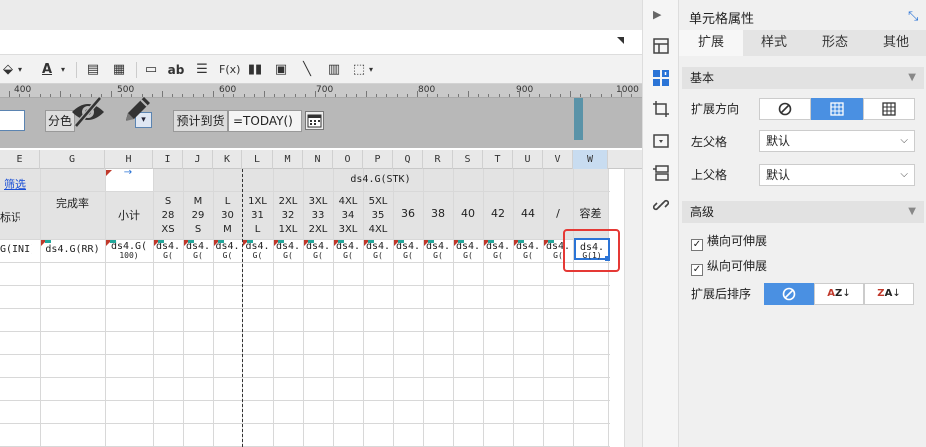  I want to click on column-header: N, so click(318, 159).